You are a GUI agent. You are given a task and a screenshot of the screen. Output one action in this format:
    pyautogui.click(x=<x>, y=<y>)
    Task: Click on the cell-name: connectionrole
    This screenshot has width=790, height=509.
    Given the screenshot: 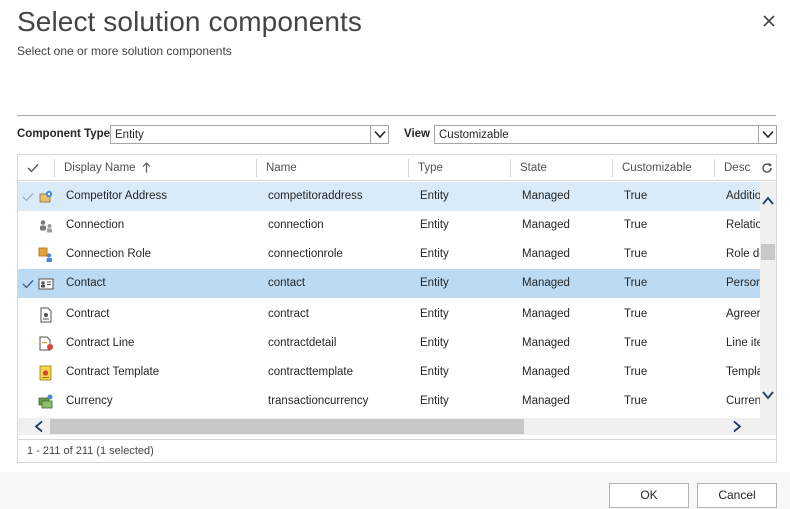 What is the action you would take?
    pyautogui.click(x=305, y=254)
    